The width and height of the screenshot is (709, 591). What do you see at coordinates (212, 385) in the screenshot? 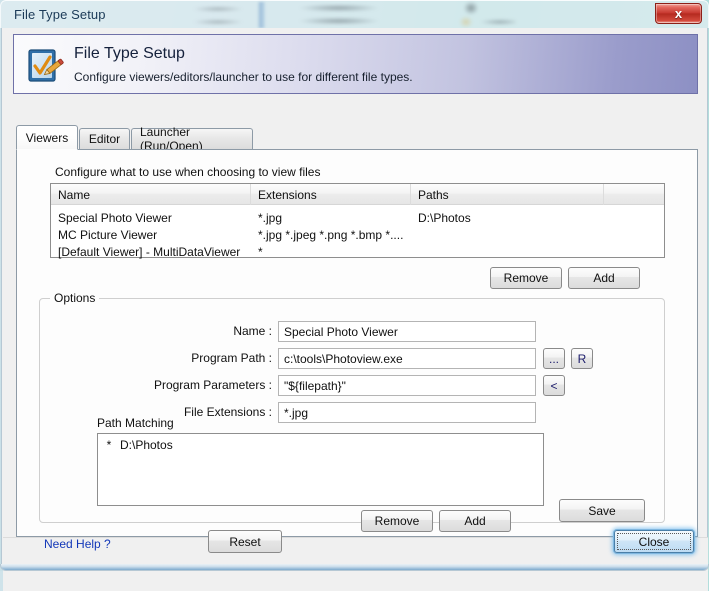
I see `program-parameters-field-label: Program Parameters :` at bounding box center [212, 385].